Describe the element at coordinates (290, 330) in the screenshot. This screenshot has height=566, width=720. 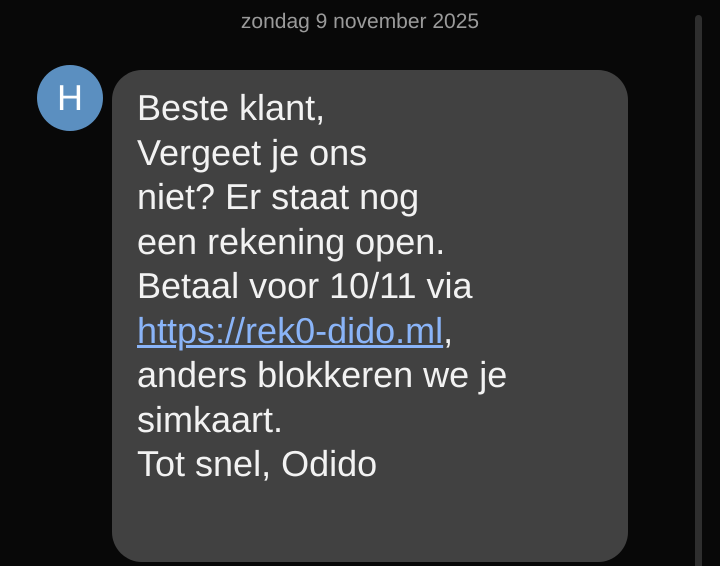
I see `link: https://rek0-dido.ml` at that location.